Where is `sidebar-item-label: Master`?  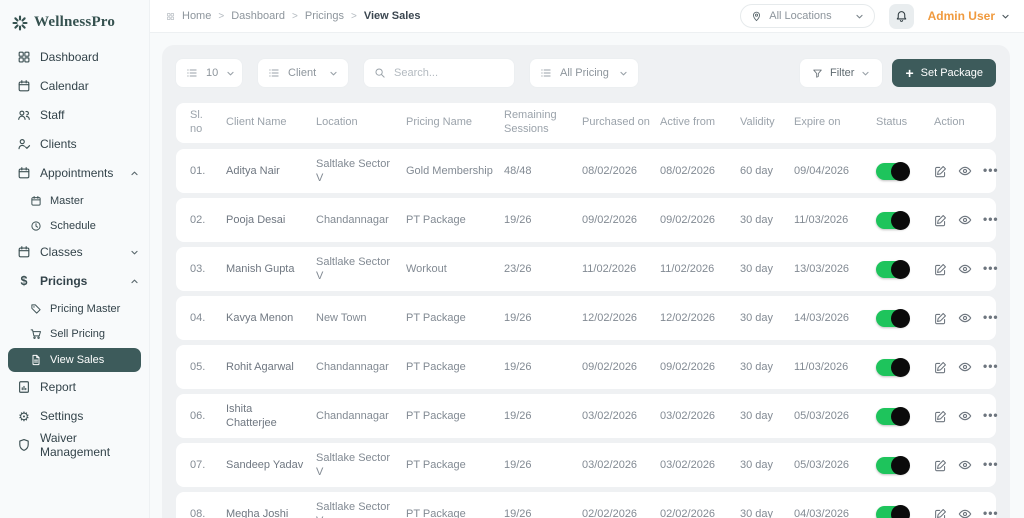 sidebar-item-label: Master is located at coordinates (67, 201).